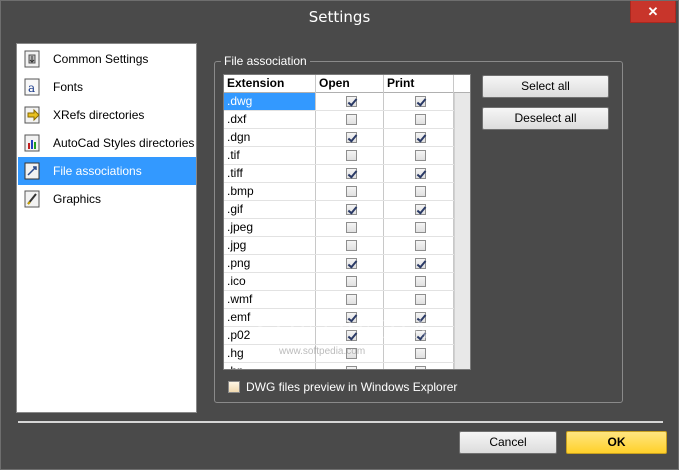 Image resolution: width=679 pixels, height=470 pixels. I want to click on extension-cell: .wmf, so click(269, 299).